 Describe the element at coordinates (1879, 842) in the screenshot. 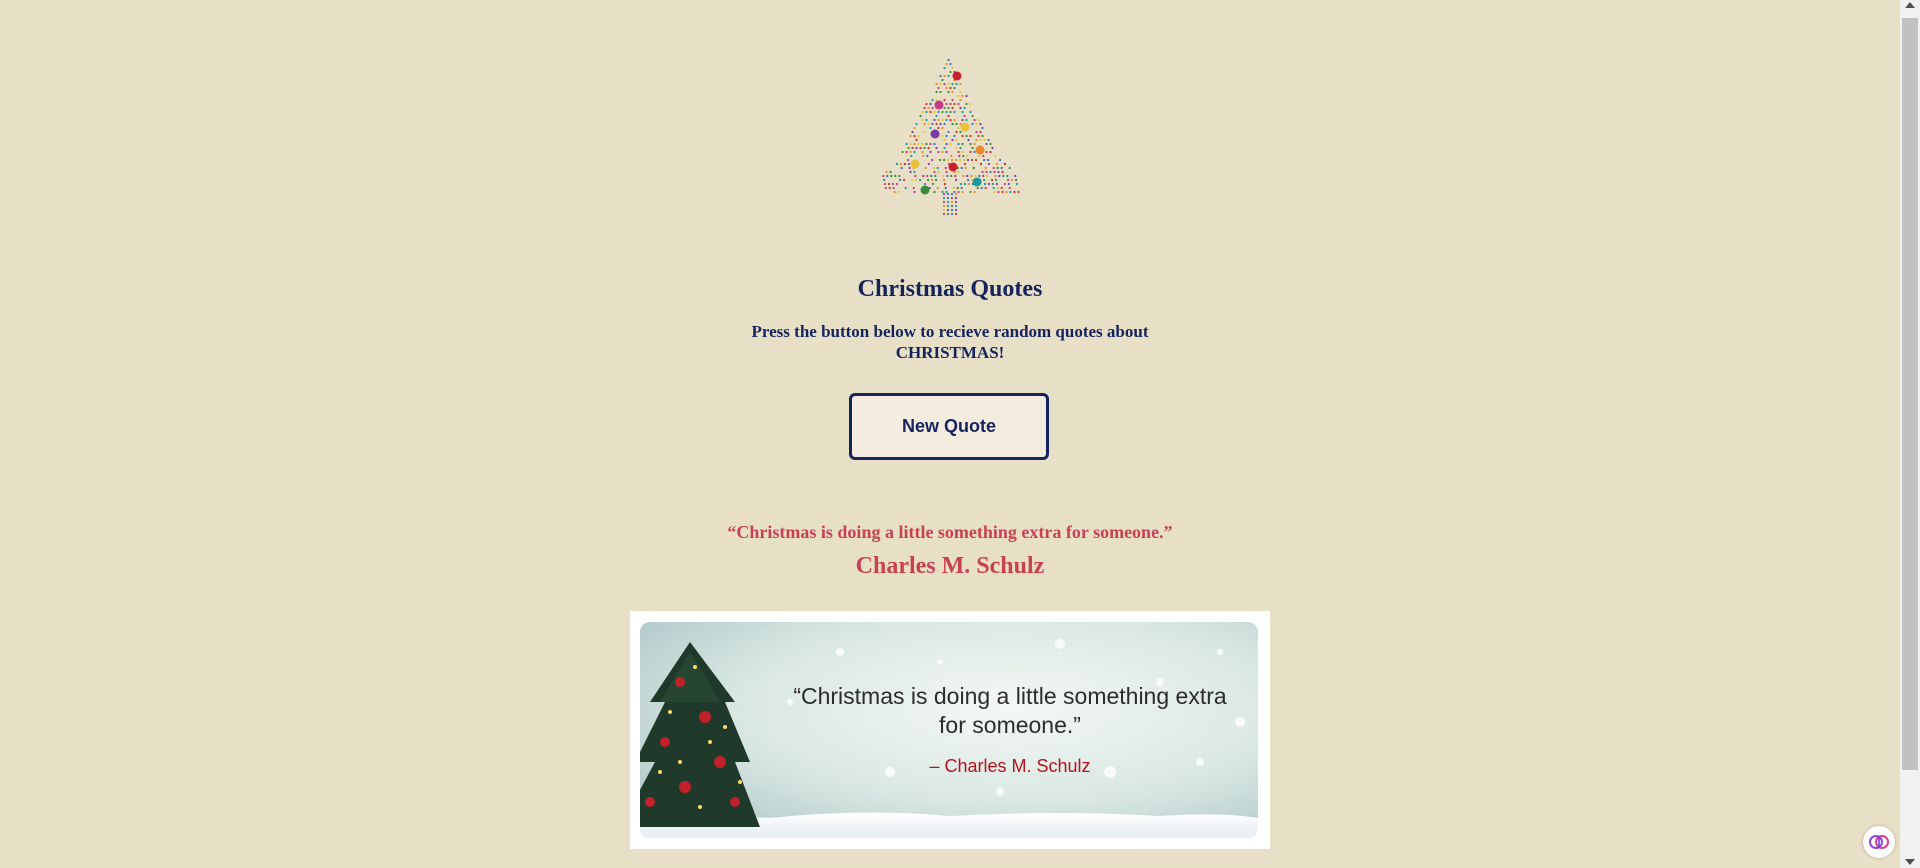

I see `brain-icon` at that location.